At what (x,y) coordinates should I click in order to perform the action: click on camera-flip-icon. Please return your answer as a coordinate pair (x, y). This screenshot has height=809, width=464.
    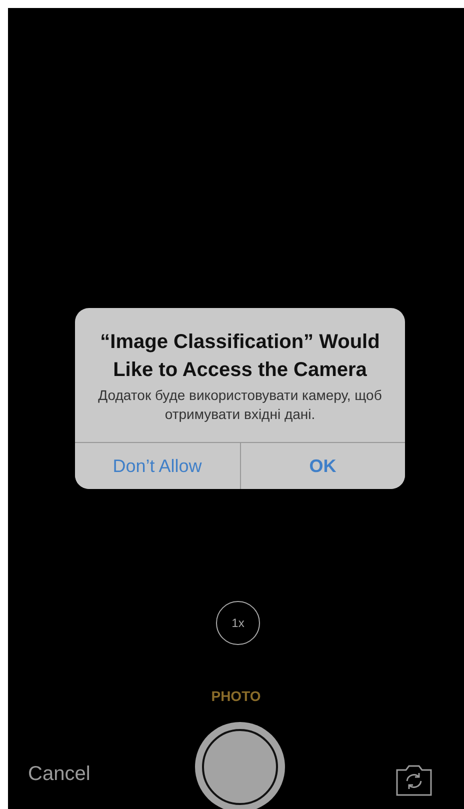
    Looking at the image, I should click on (414, 780).